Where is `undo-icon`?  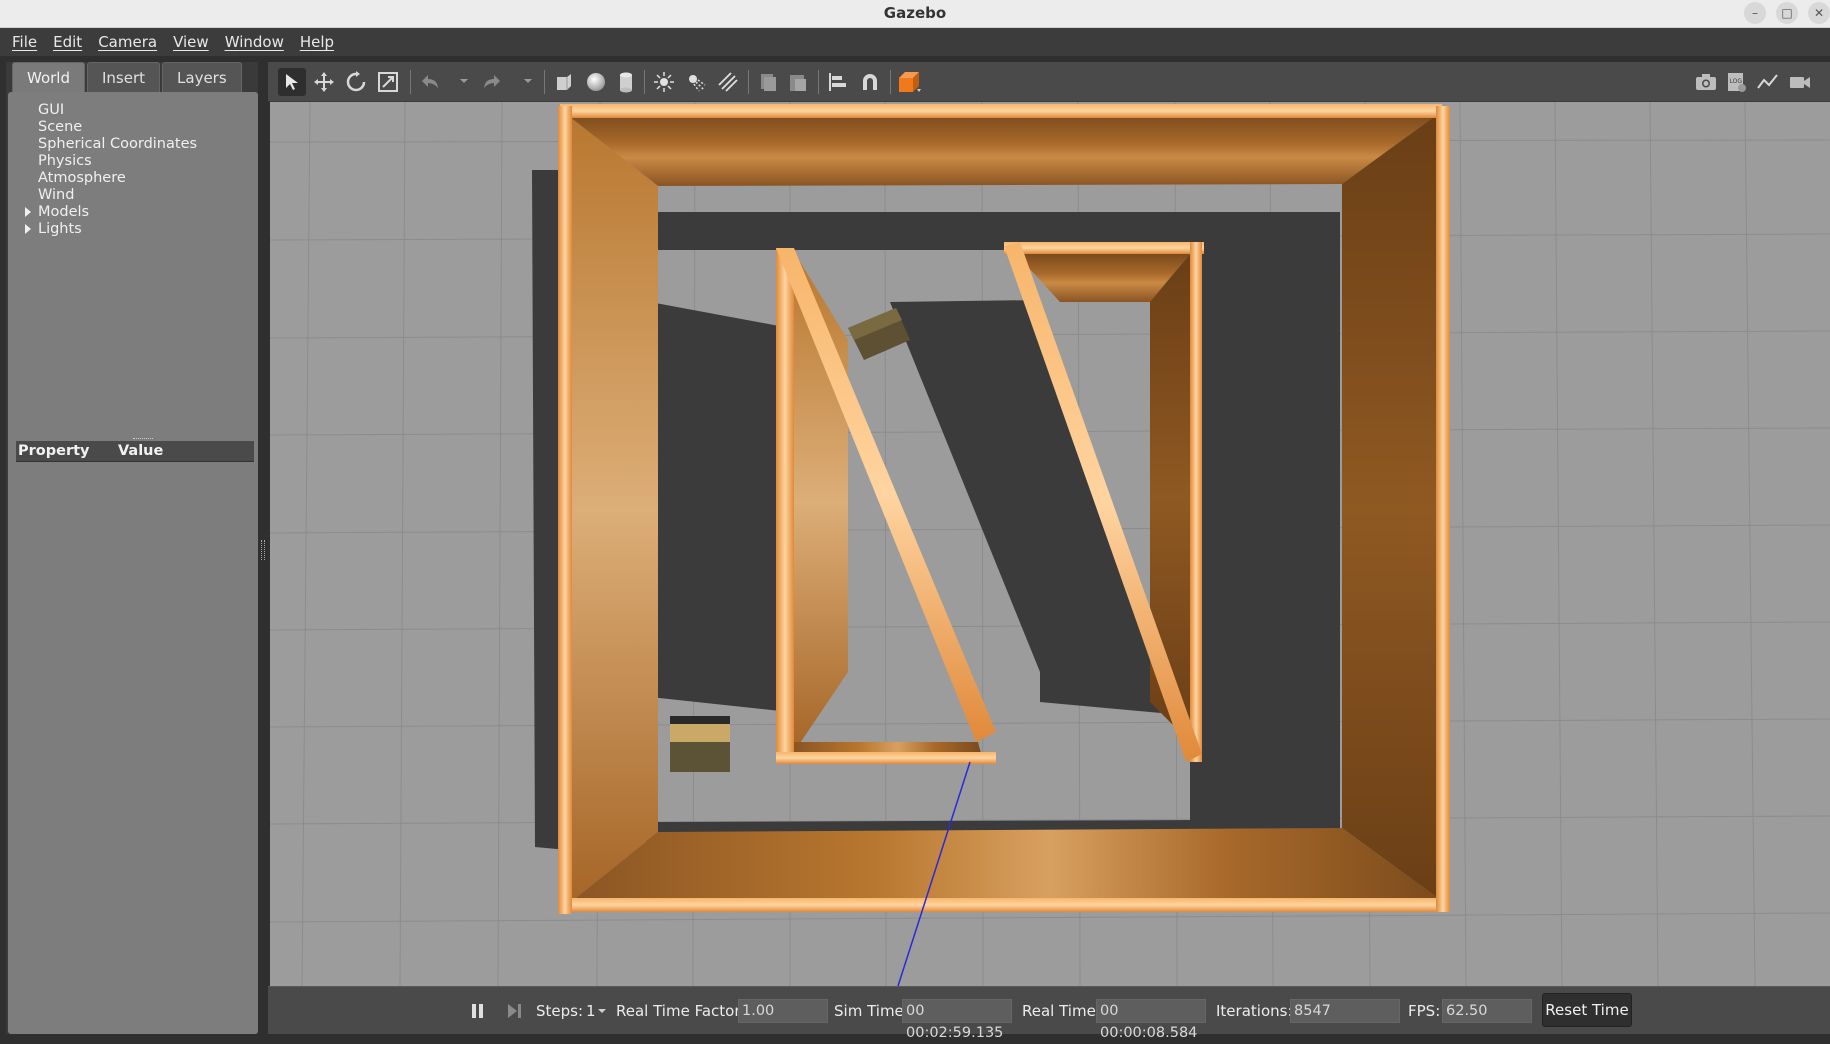
undo-icon is located at coordinates (430, 82).